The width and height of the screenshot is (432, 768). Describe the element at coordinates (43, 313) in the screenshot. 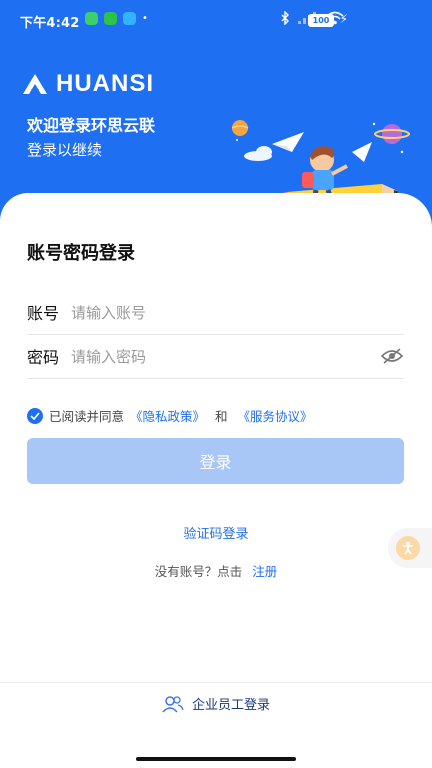

I see `account-label: 账号` at that location.